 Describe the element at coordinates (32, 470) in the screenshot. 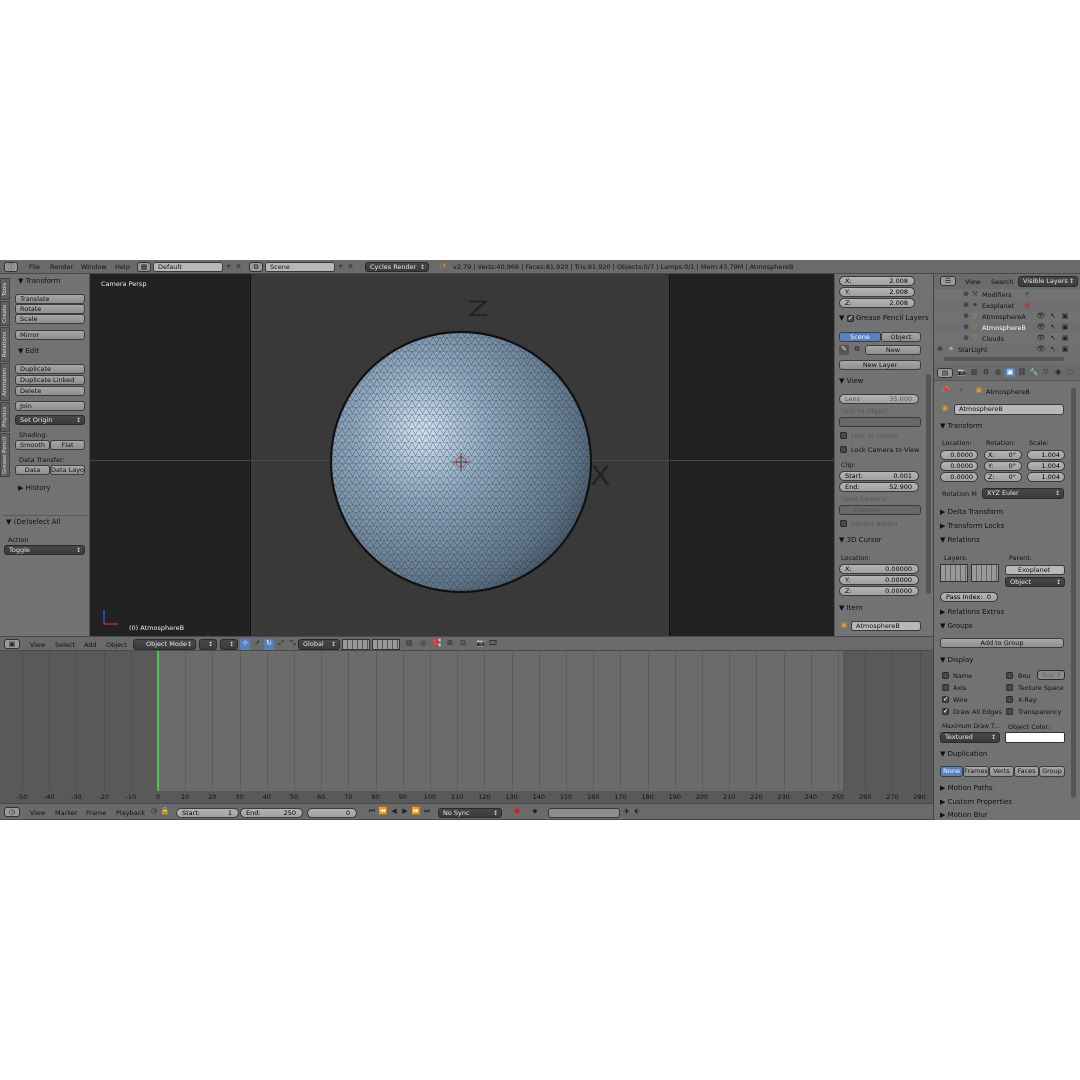

I see `data-transfer-button: Data` at that location.